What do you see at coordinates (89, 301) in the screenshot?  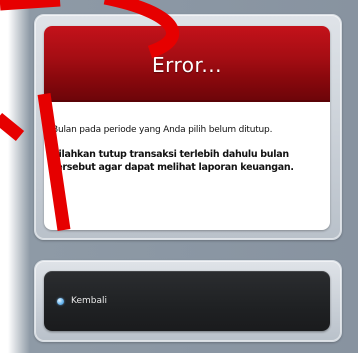 I see `back-label: Kembali` at bounding box center [89, 301].